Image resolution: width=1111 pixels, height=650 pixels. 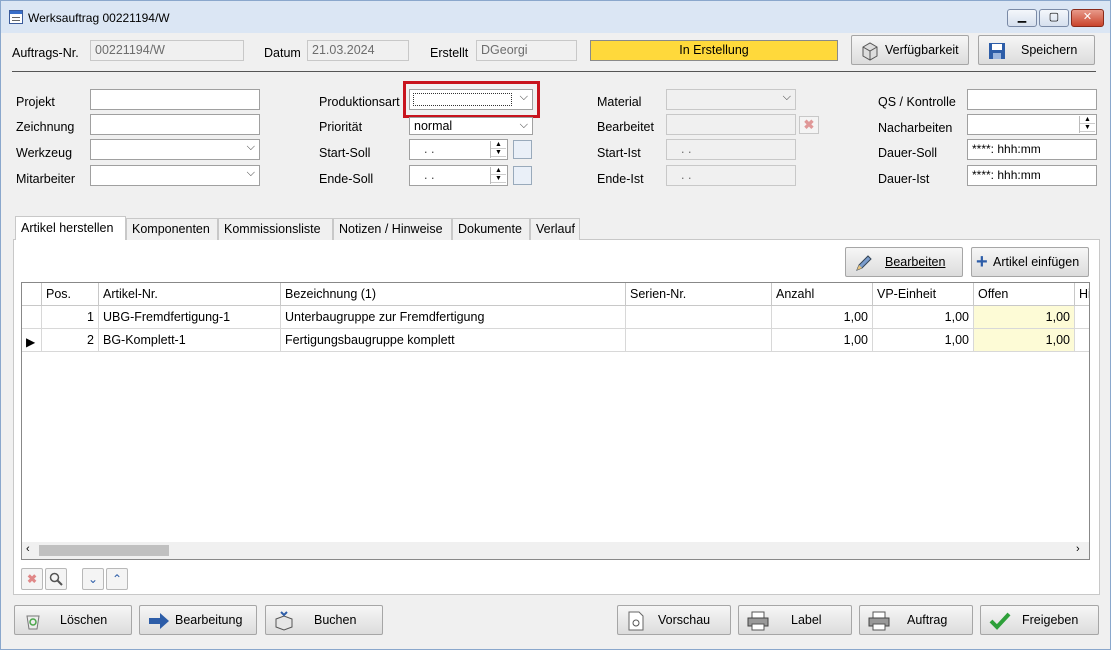 I want to click on verfuegbarkeit-button: Verfügbarkeit, so click(x=910, y=50).